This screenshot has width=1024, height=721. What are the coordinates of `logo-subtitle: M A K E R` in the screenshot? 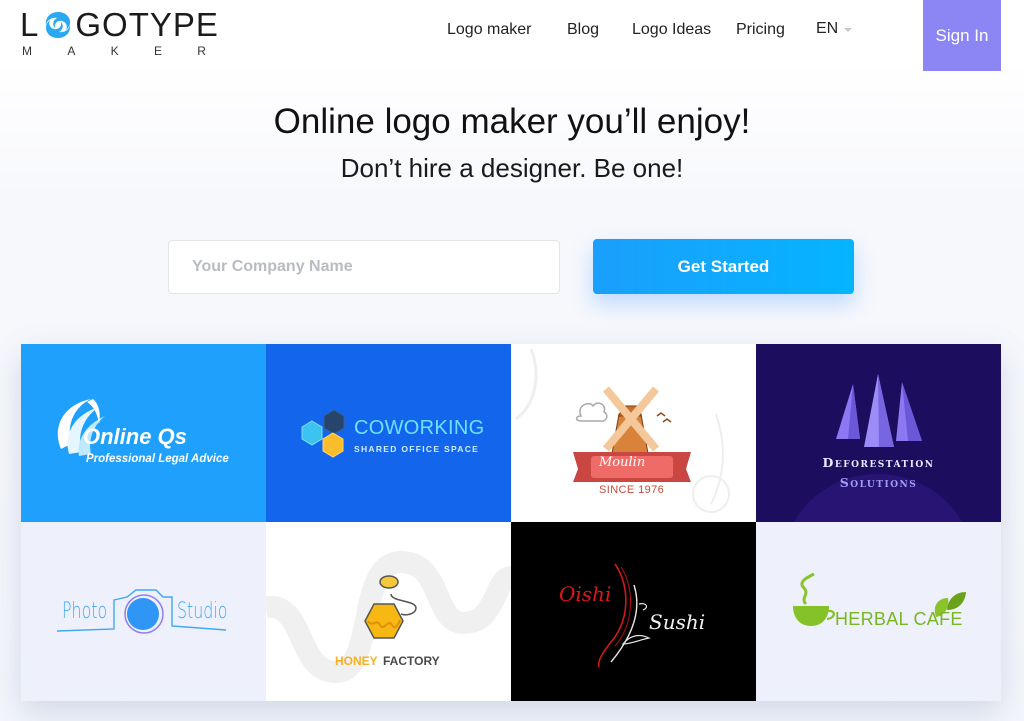 It's located at (113, 51).